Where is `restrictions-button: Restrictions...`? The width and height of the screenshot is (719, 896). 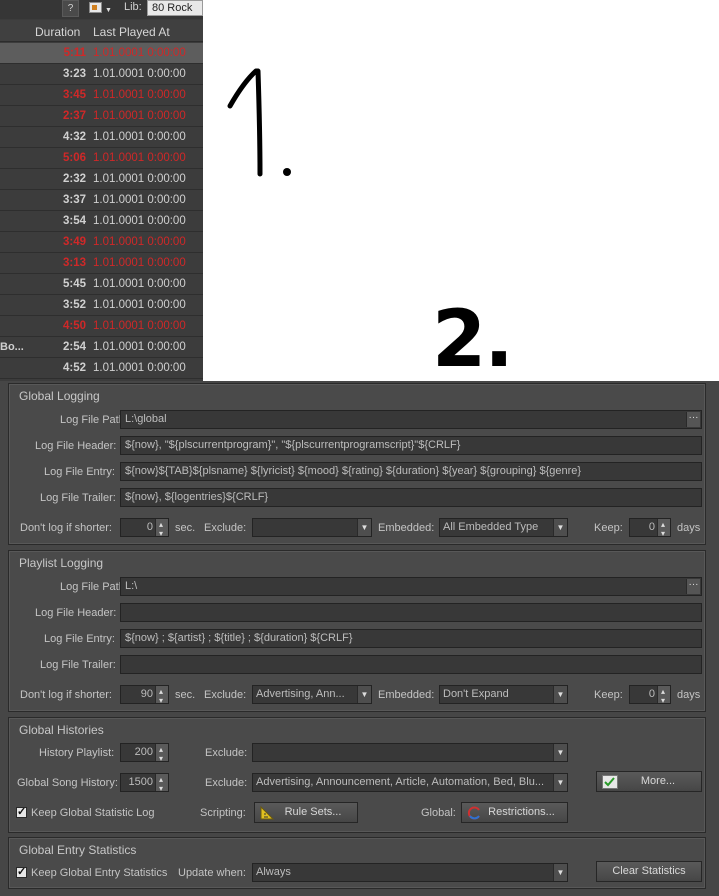
restrictions-button: Restrictions... is located at coordinates (514, 812).